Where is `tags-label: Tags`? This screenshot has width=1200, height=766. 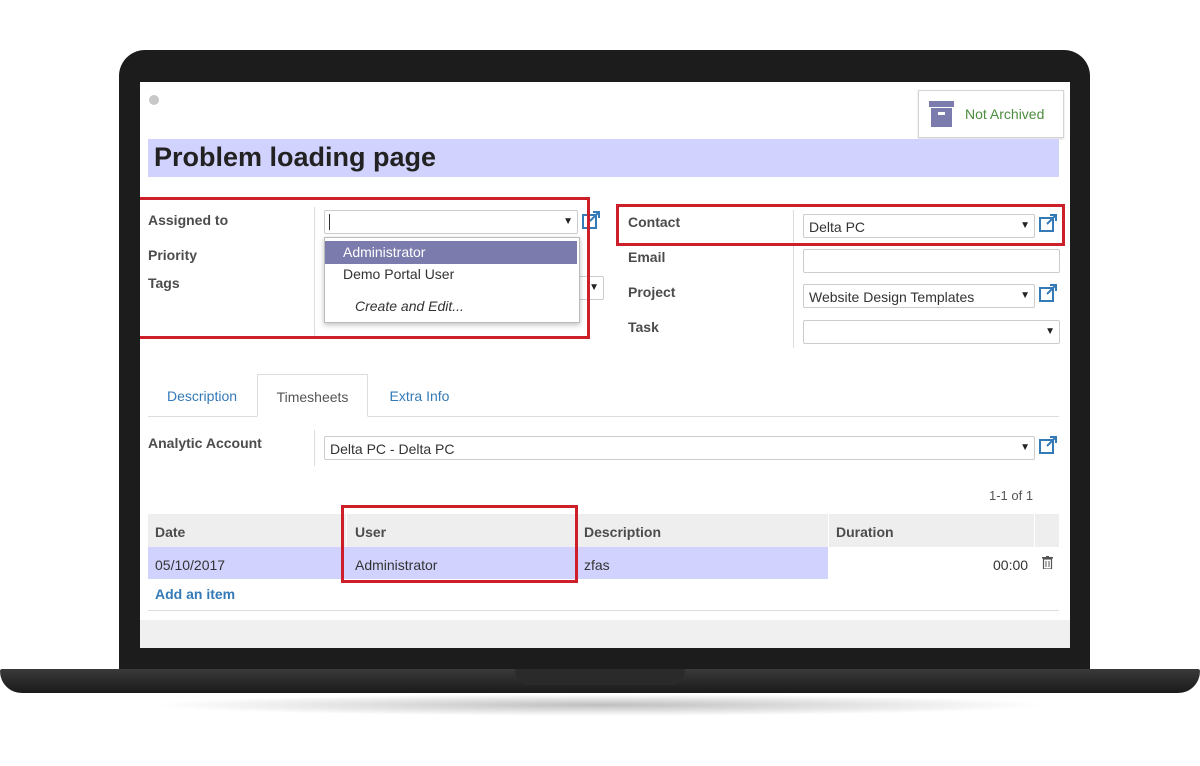
tags-label: Tags is located at coordinates (164, 283).